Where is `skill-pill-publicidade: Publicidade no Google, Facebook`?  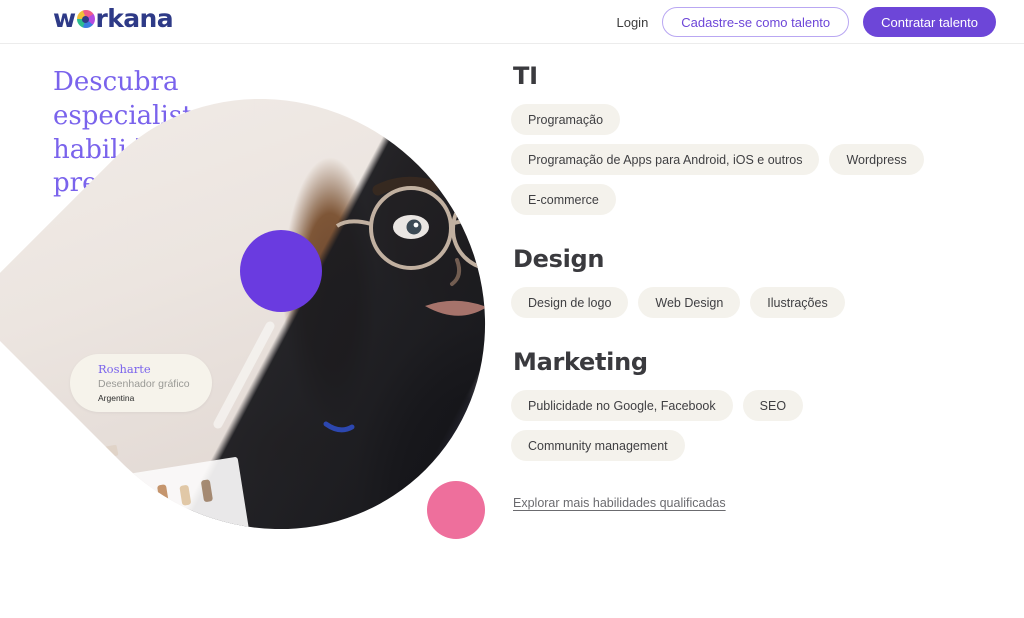
skill-pill-publicidade: Publicidade no Google, Facebook is located at coordinates (622, 405).